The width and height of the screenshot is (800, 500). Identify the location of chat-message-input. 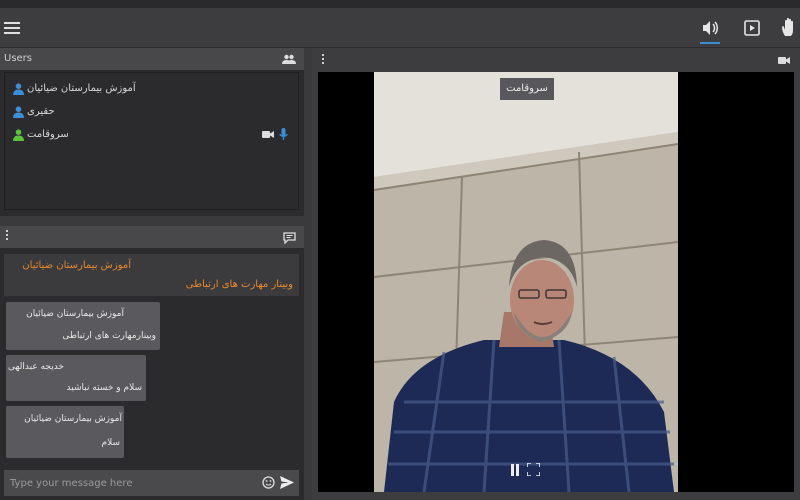
(151, 483).